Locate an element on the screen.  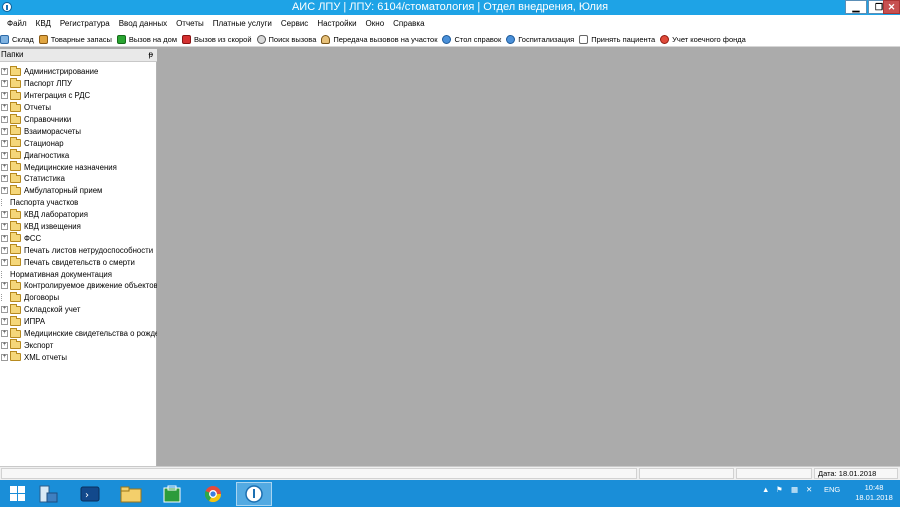
menu-paid-services: Платные услуги is located at coordinates (244, 23).